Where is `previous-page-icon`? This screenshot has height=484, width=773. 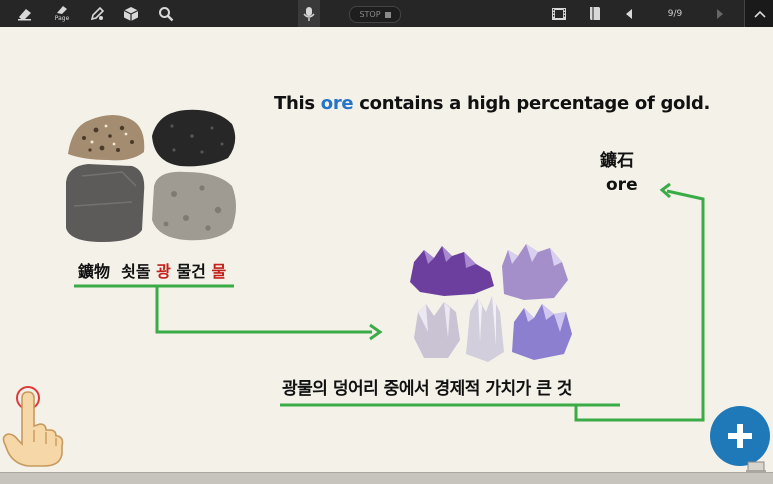
previous-page-icon is located at coordinates (629, 13).